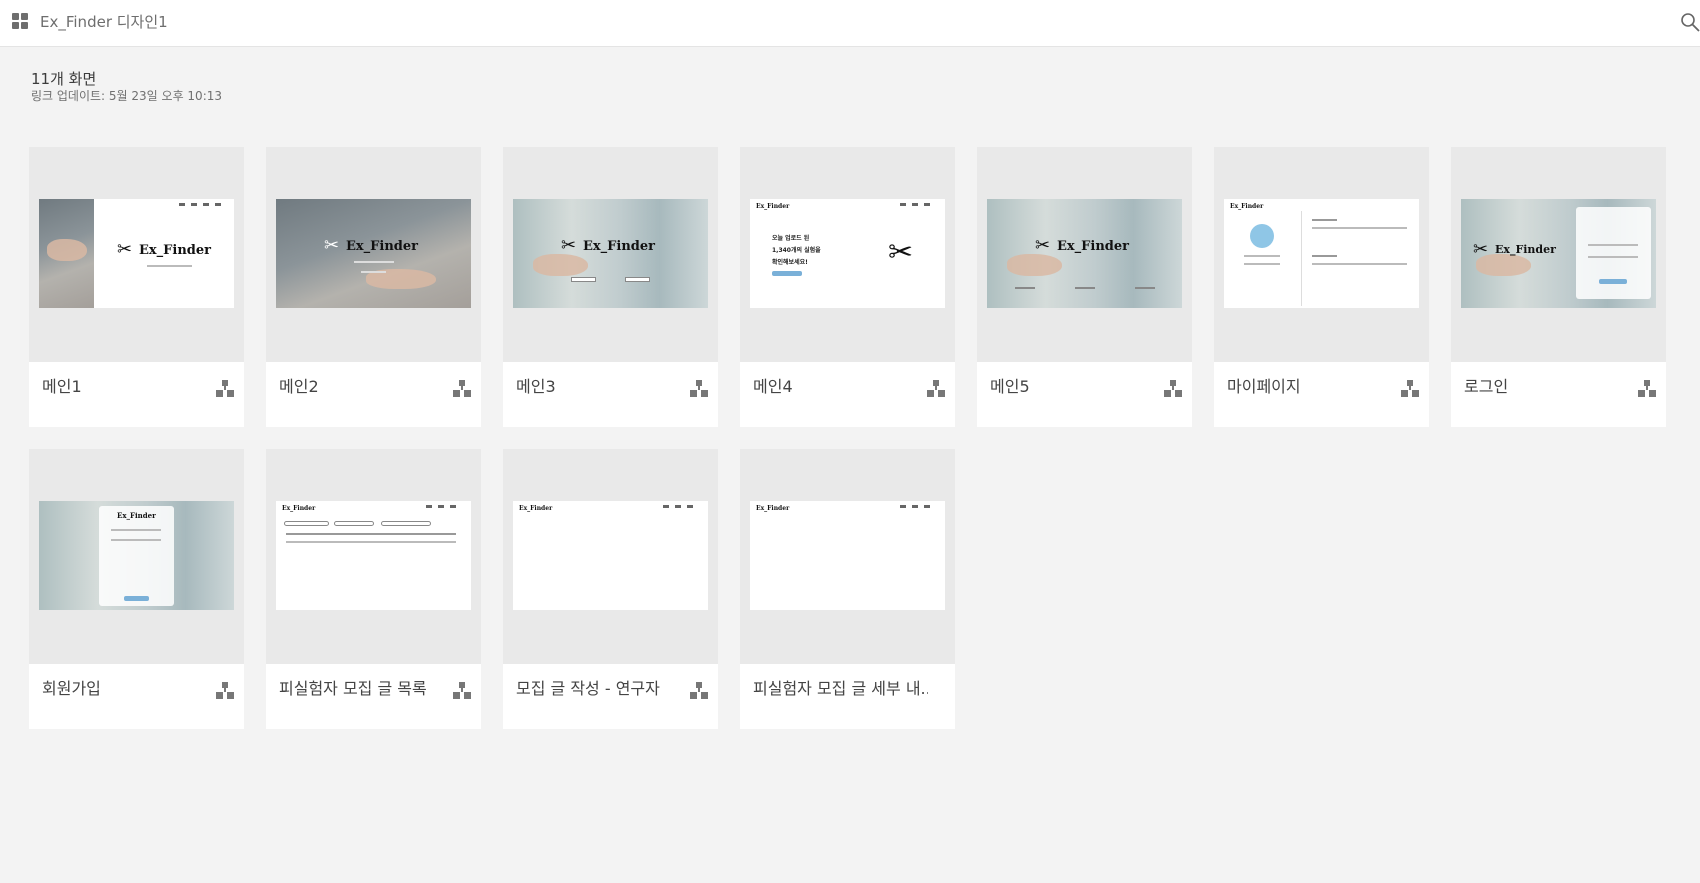 This screenshot has width=1700, height=883. What do you see at coordinates (1010, 386) in the screenshot?
I see `screen-label: 메인5` at bounding box center [1010, 386].